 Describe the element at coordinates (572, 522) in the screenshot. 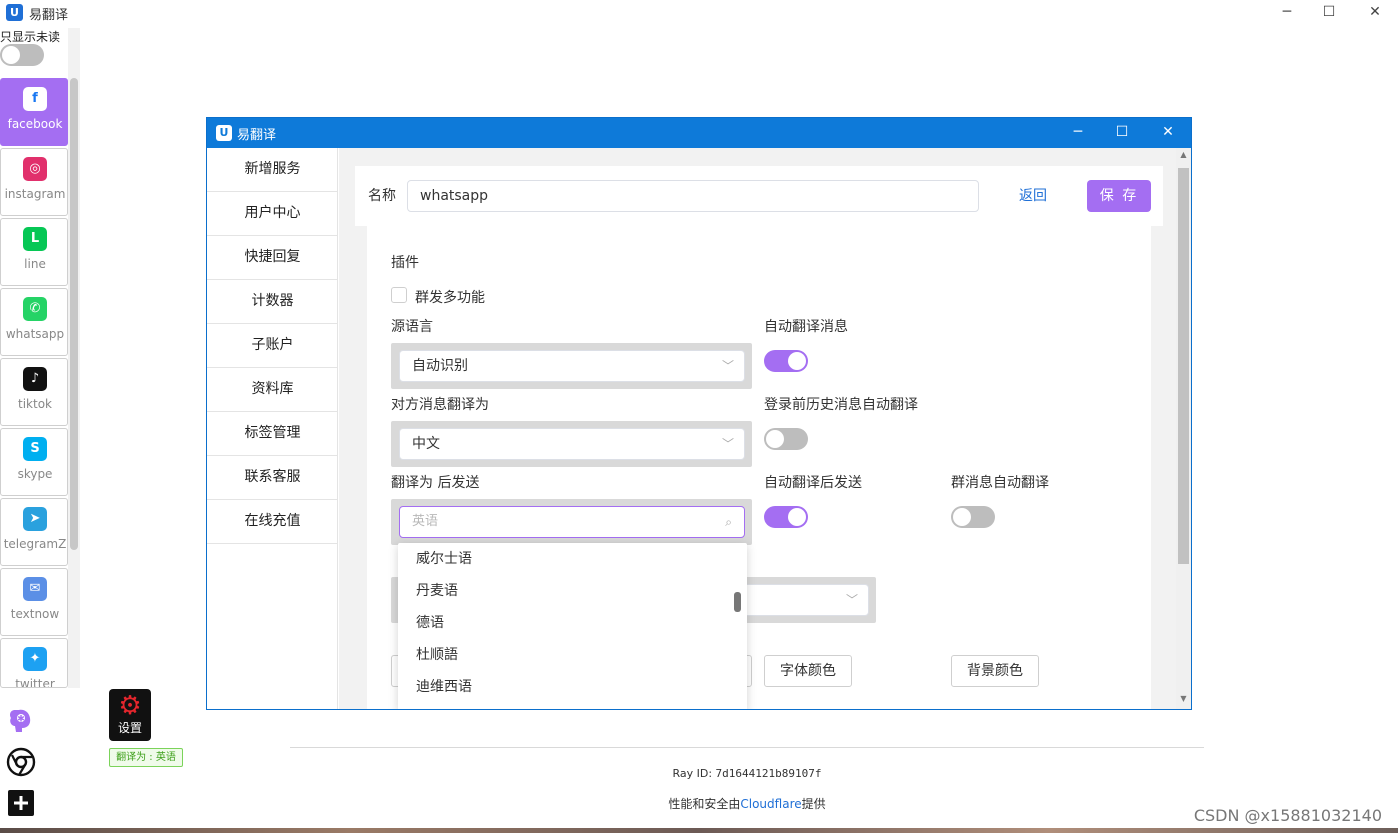

I see `send-translate-search: 英语 ⌕` at that location.